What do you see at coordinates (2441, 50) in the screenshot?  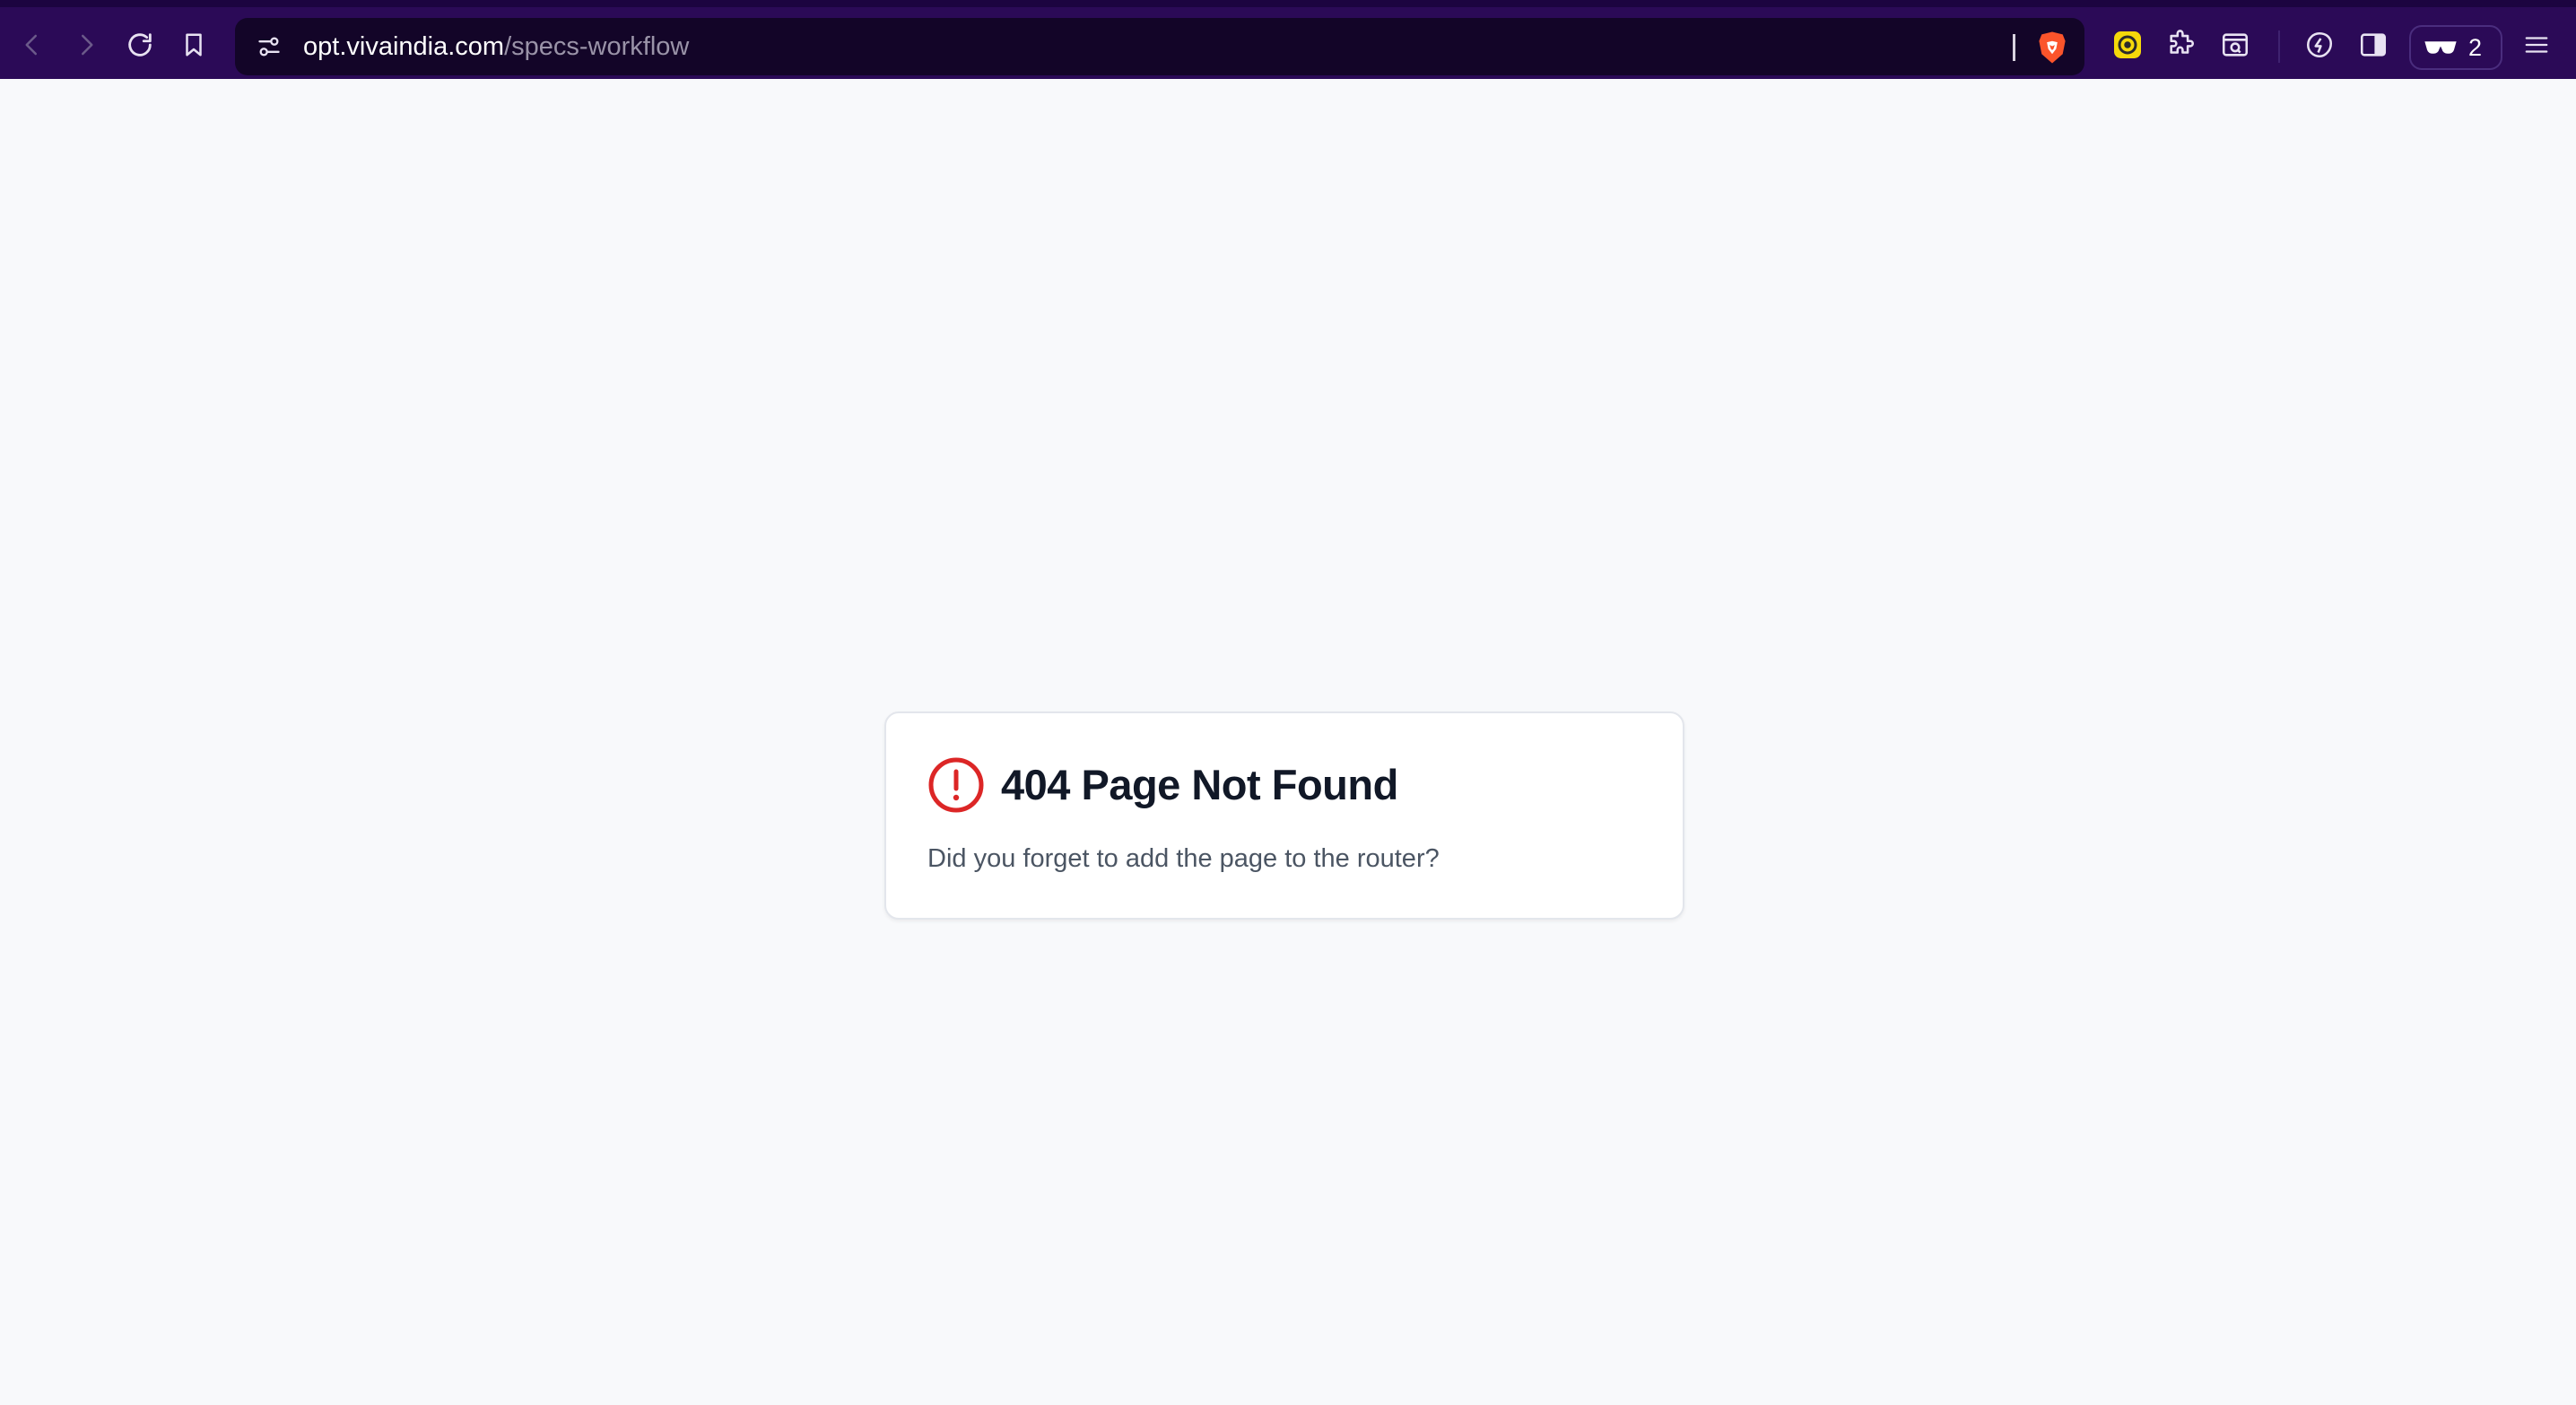 I see `glasses-icon` at bounding box center [2441, 50].